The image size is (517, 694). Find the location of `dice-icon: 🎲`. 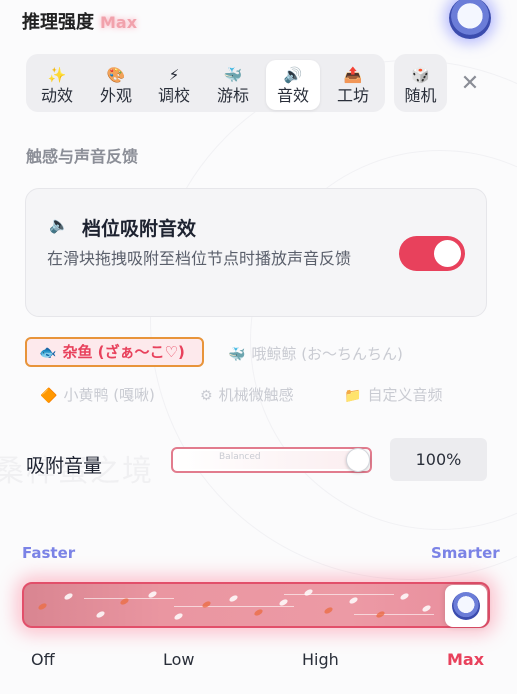

dice-icon: 🎲 is located at coordinates (420, 75).